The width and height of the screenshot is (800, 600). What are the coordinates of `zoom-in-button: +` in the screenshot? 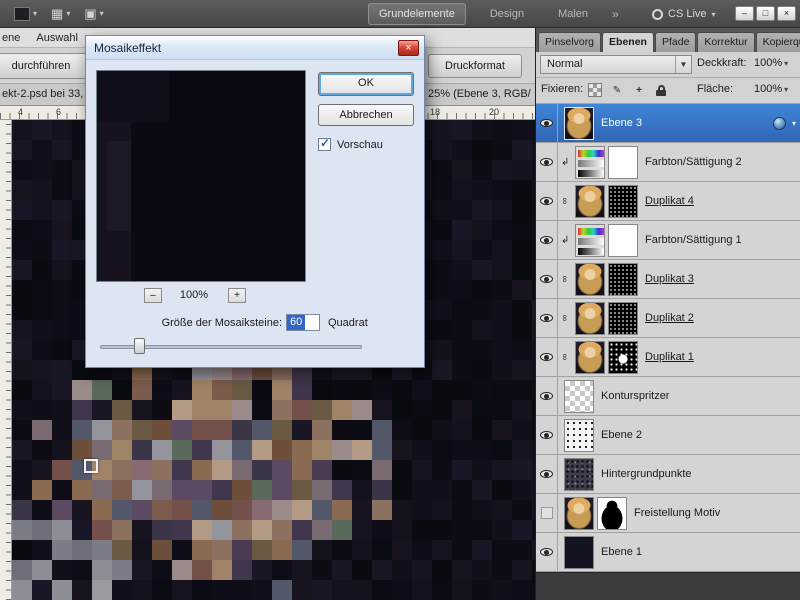 It's located at (237, 295).